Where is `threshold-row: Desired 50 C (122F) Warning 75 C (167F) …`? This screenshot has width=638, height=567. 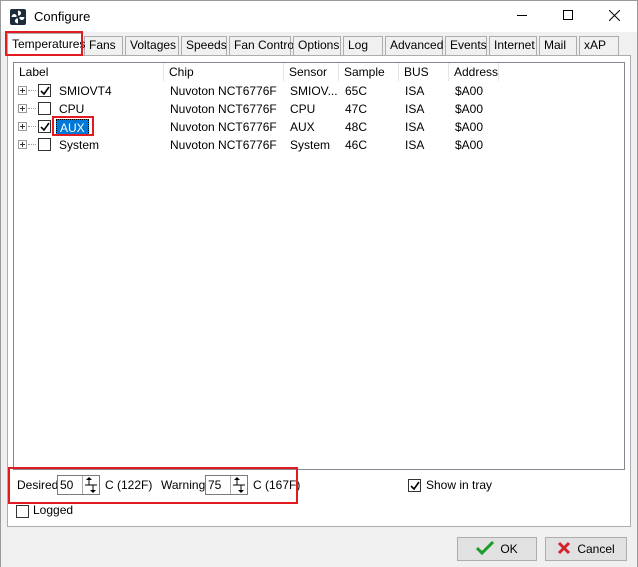
threshold-row: Desired 50 C (122F) Warning 75 C (167F) … is located at coordinates (320, 486).